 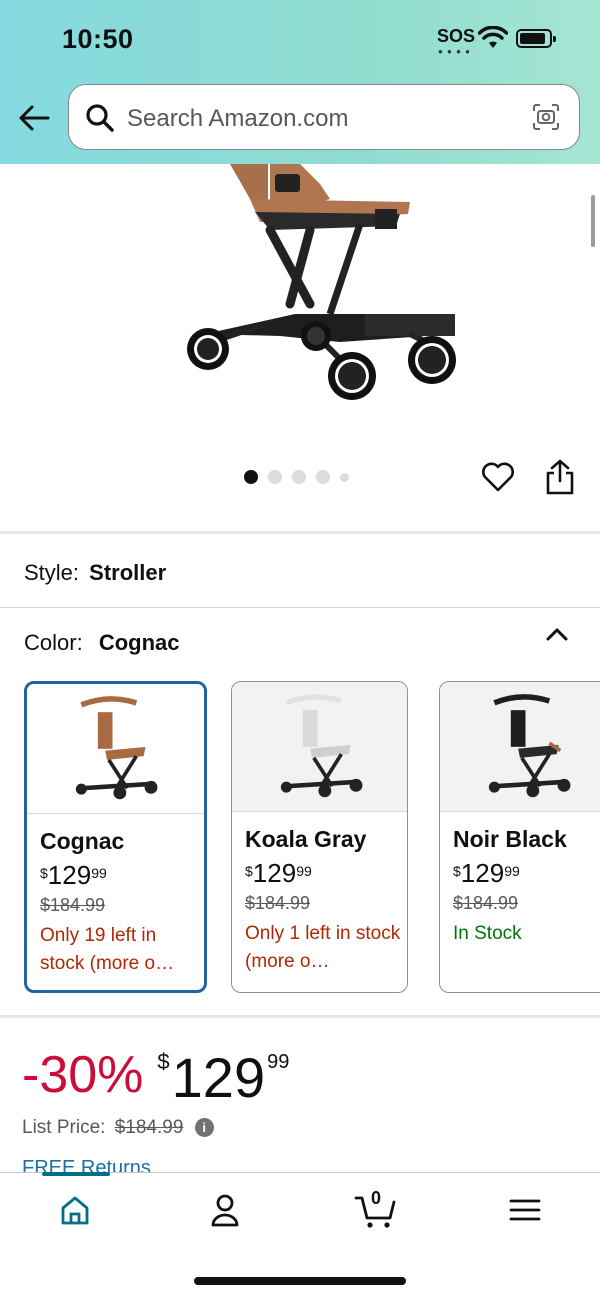 I want to click on discount-percent: -30%, so click(x=83, y=1075).